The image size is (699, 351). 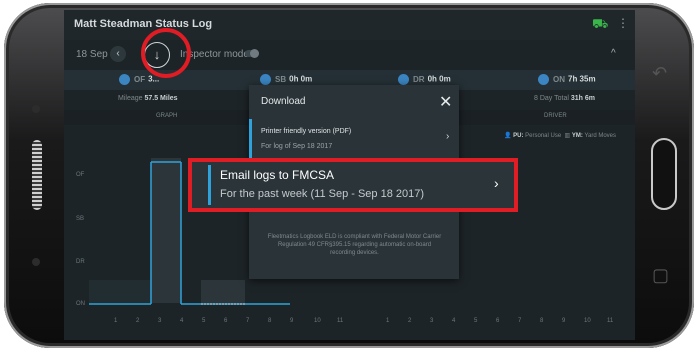 I want to click on log-date: 18 Sep, so click(x=92, y=54).